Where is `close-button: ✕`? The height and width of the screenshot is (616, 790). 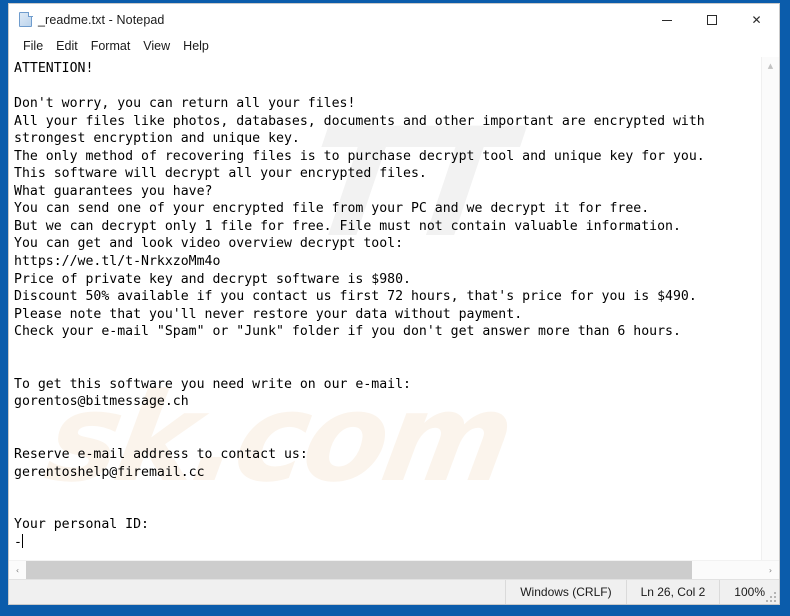 close-button: ✕ is located at coordinates (756, 20).